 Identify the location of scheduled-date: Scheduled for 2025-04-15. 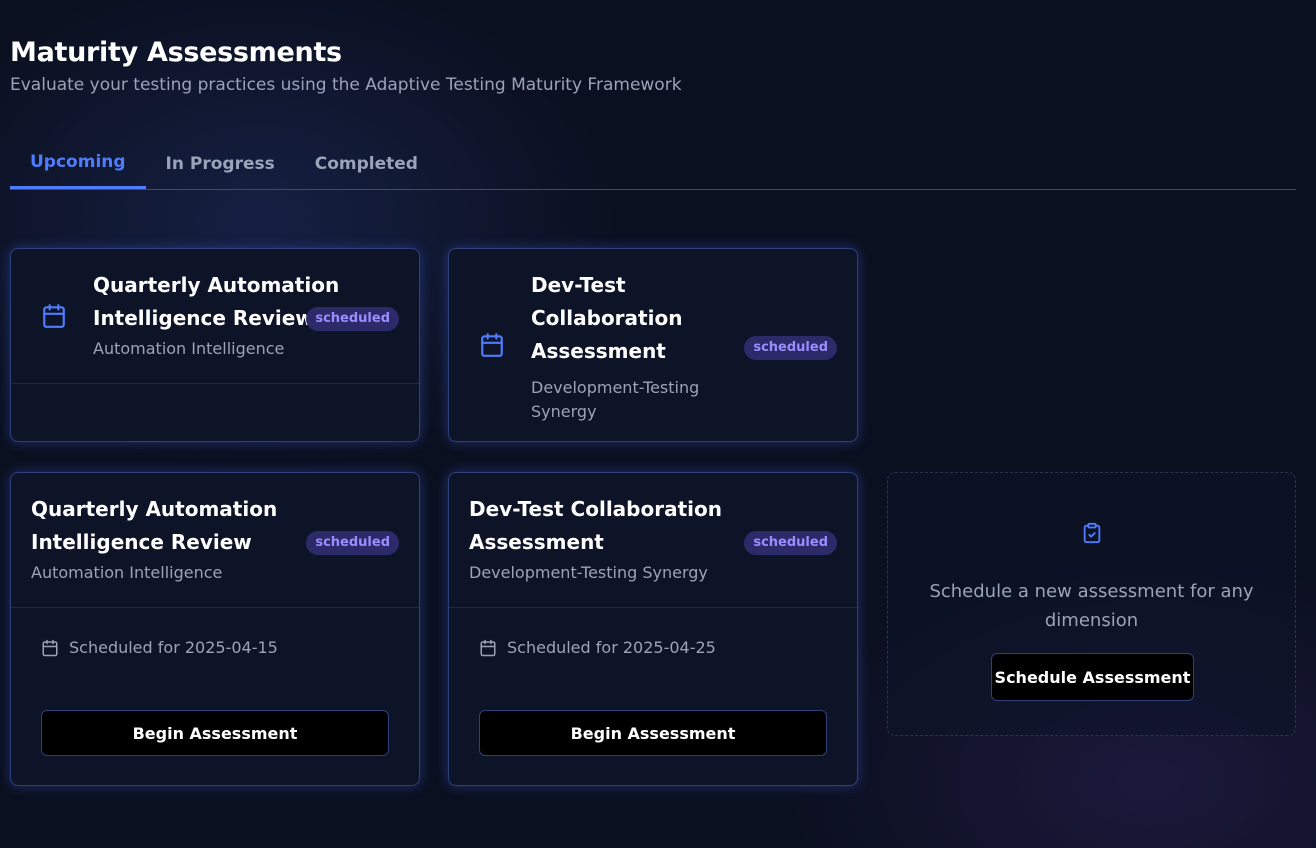
(159, 647).